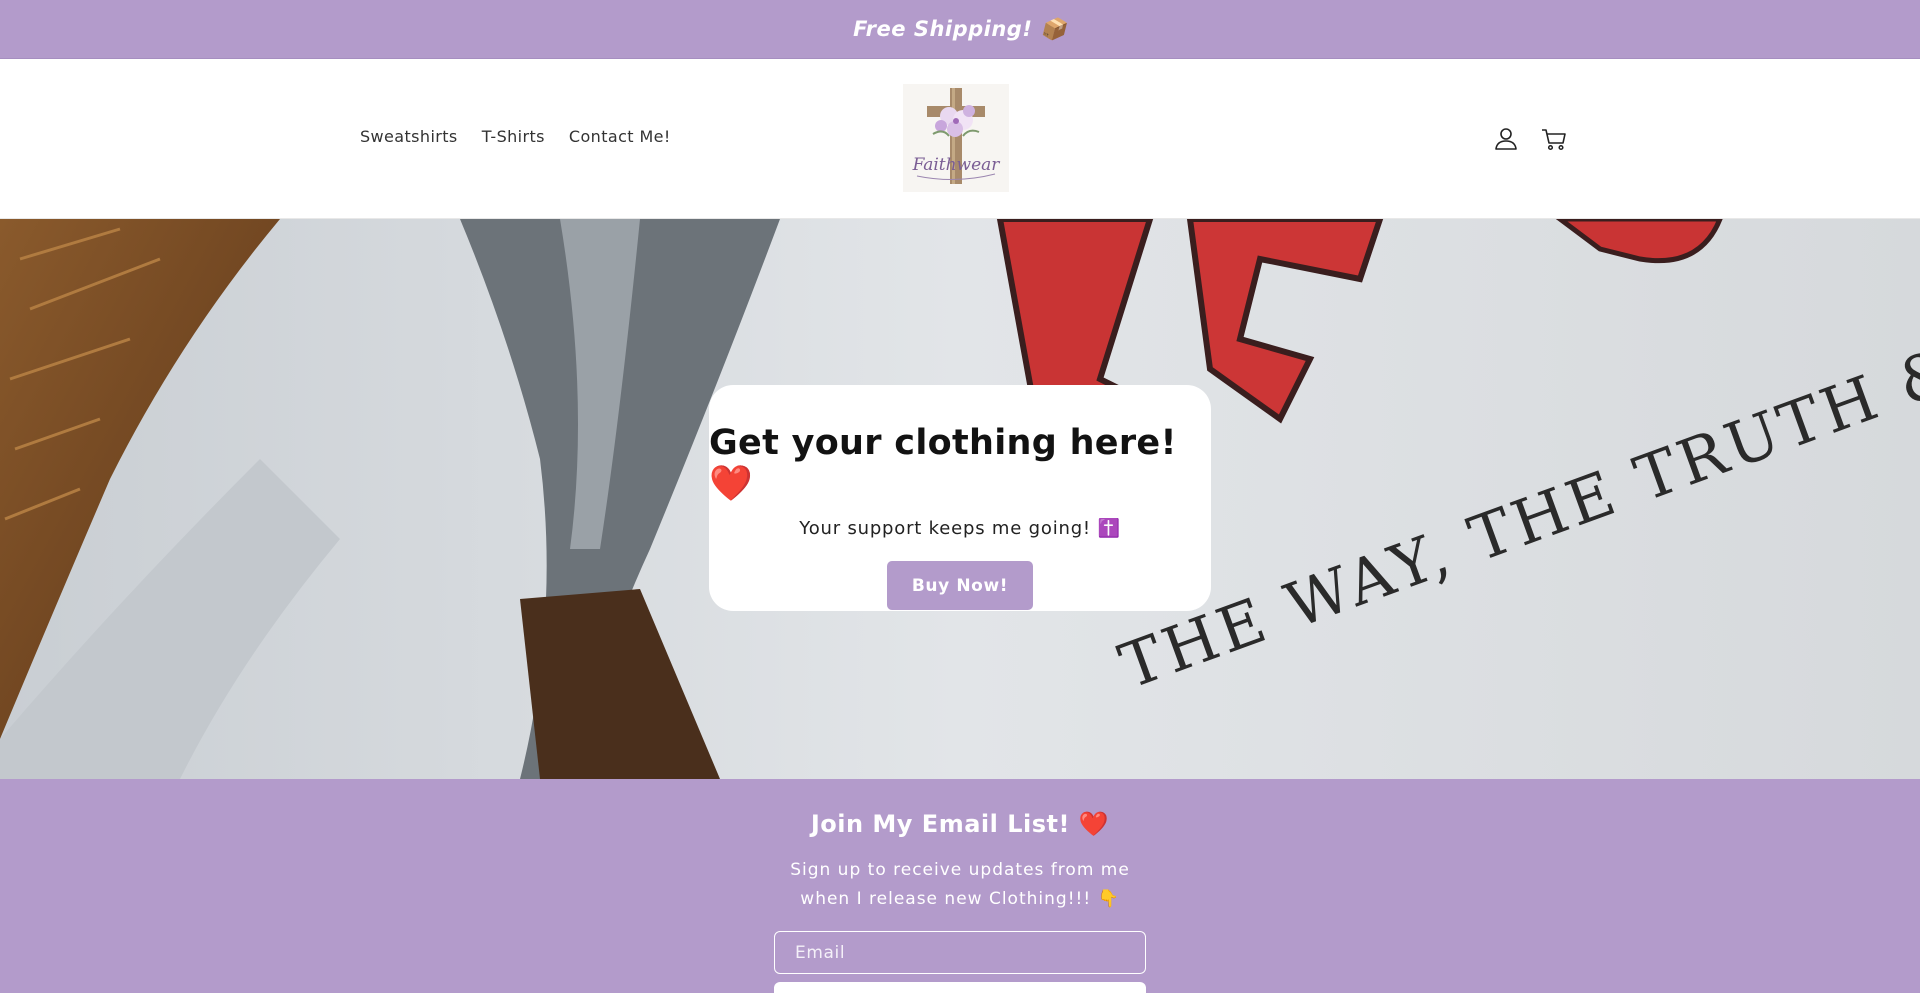  What do you see at coordinates (1554, 139) in the screenshot?
I see `cart-icon` at bounding box center [1554, 139].